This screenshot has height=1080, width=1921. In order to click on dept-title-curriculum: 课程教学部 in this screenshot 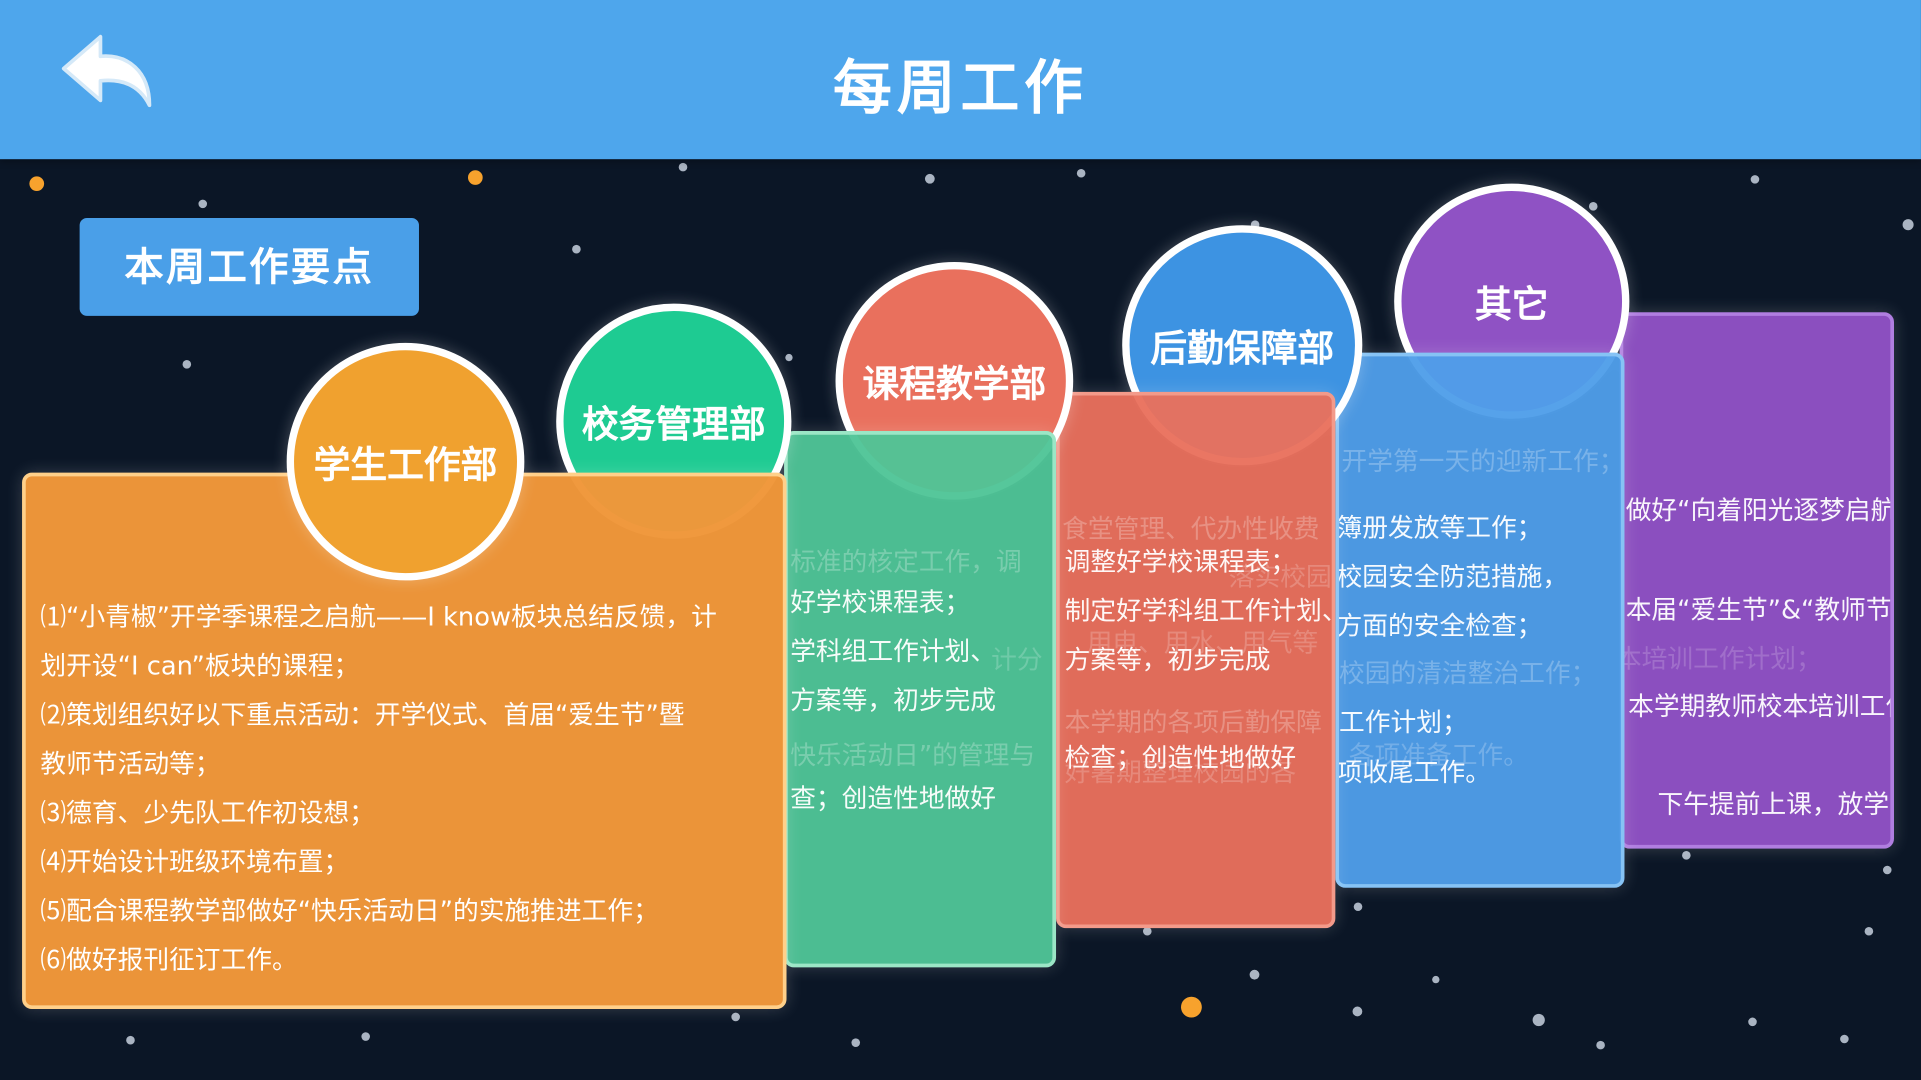, I will do `click(954, 385)`.